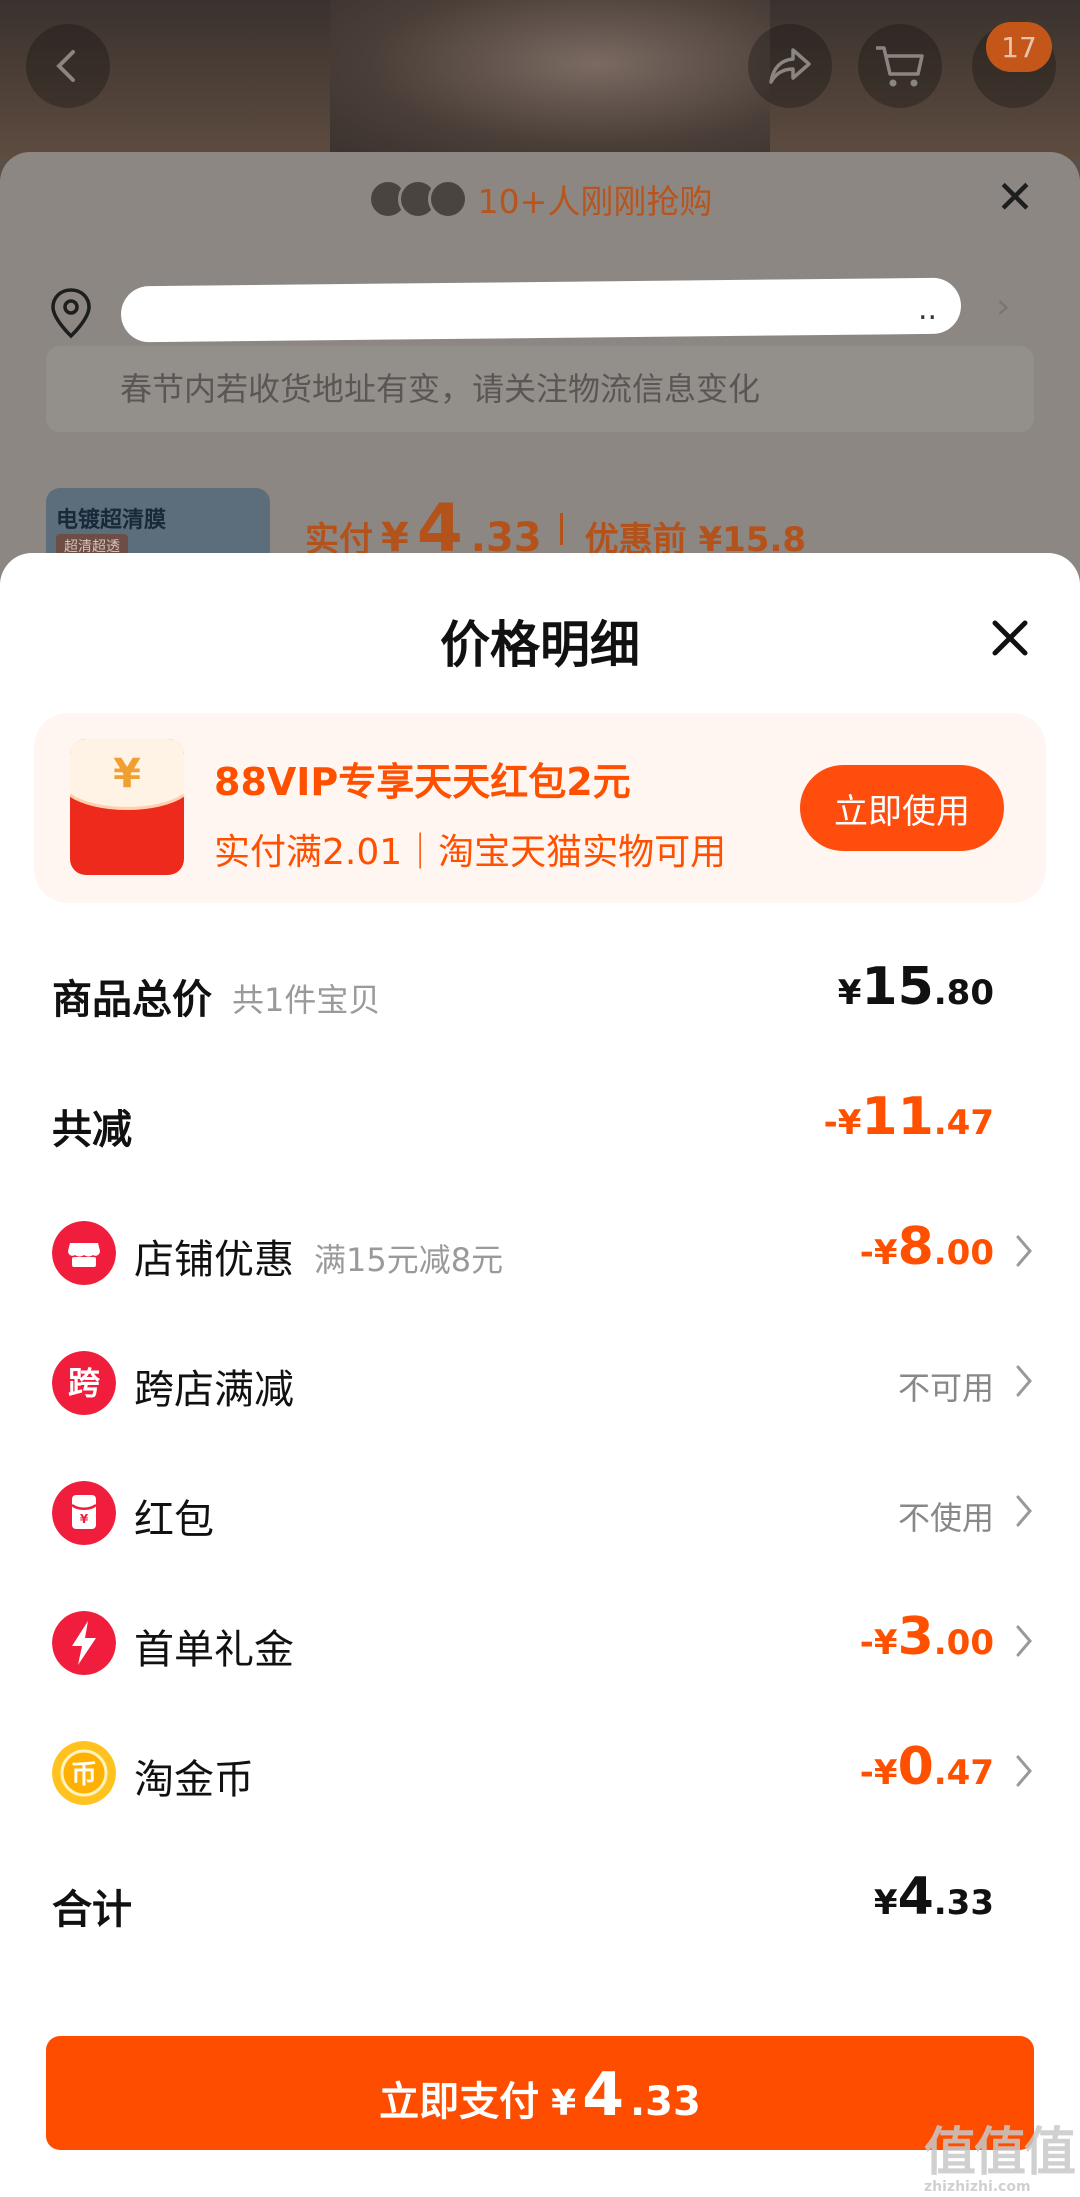 The height and width of the screenshot is (2197, 1080). Describe the element at coordinates (306, 1000) in the screenshot. I see `item-count-hint: 共1件宝贝` at that location.